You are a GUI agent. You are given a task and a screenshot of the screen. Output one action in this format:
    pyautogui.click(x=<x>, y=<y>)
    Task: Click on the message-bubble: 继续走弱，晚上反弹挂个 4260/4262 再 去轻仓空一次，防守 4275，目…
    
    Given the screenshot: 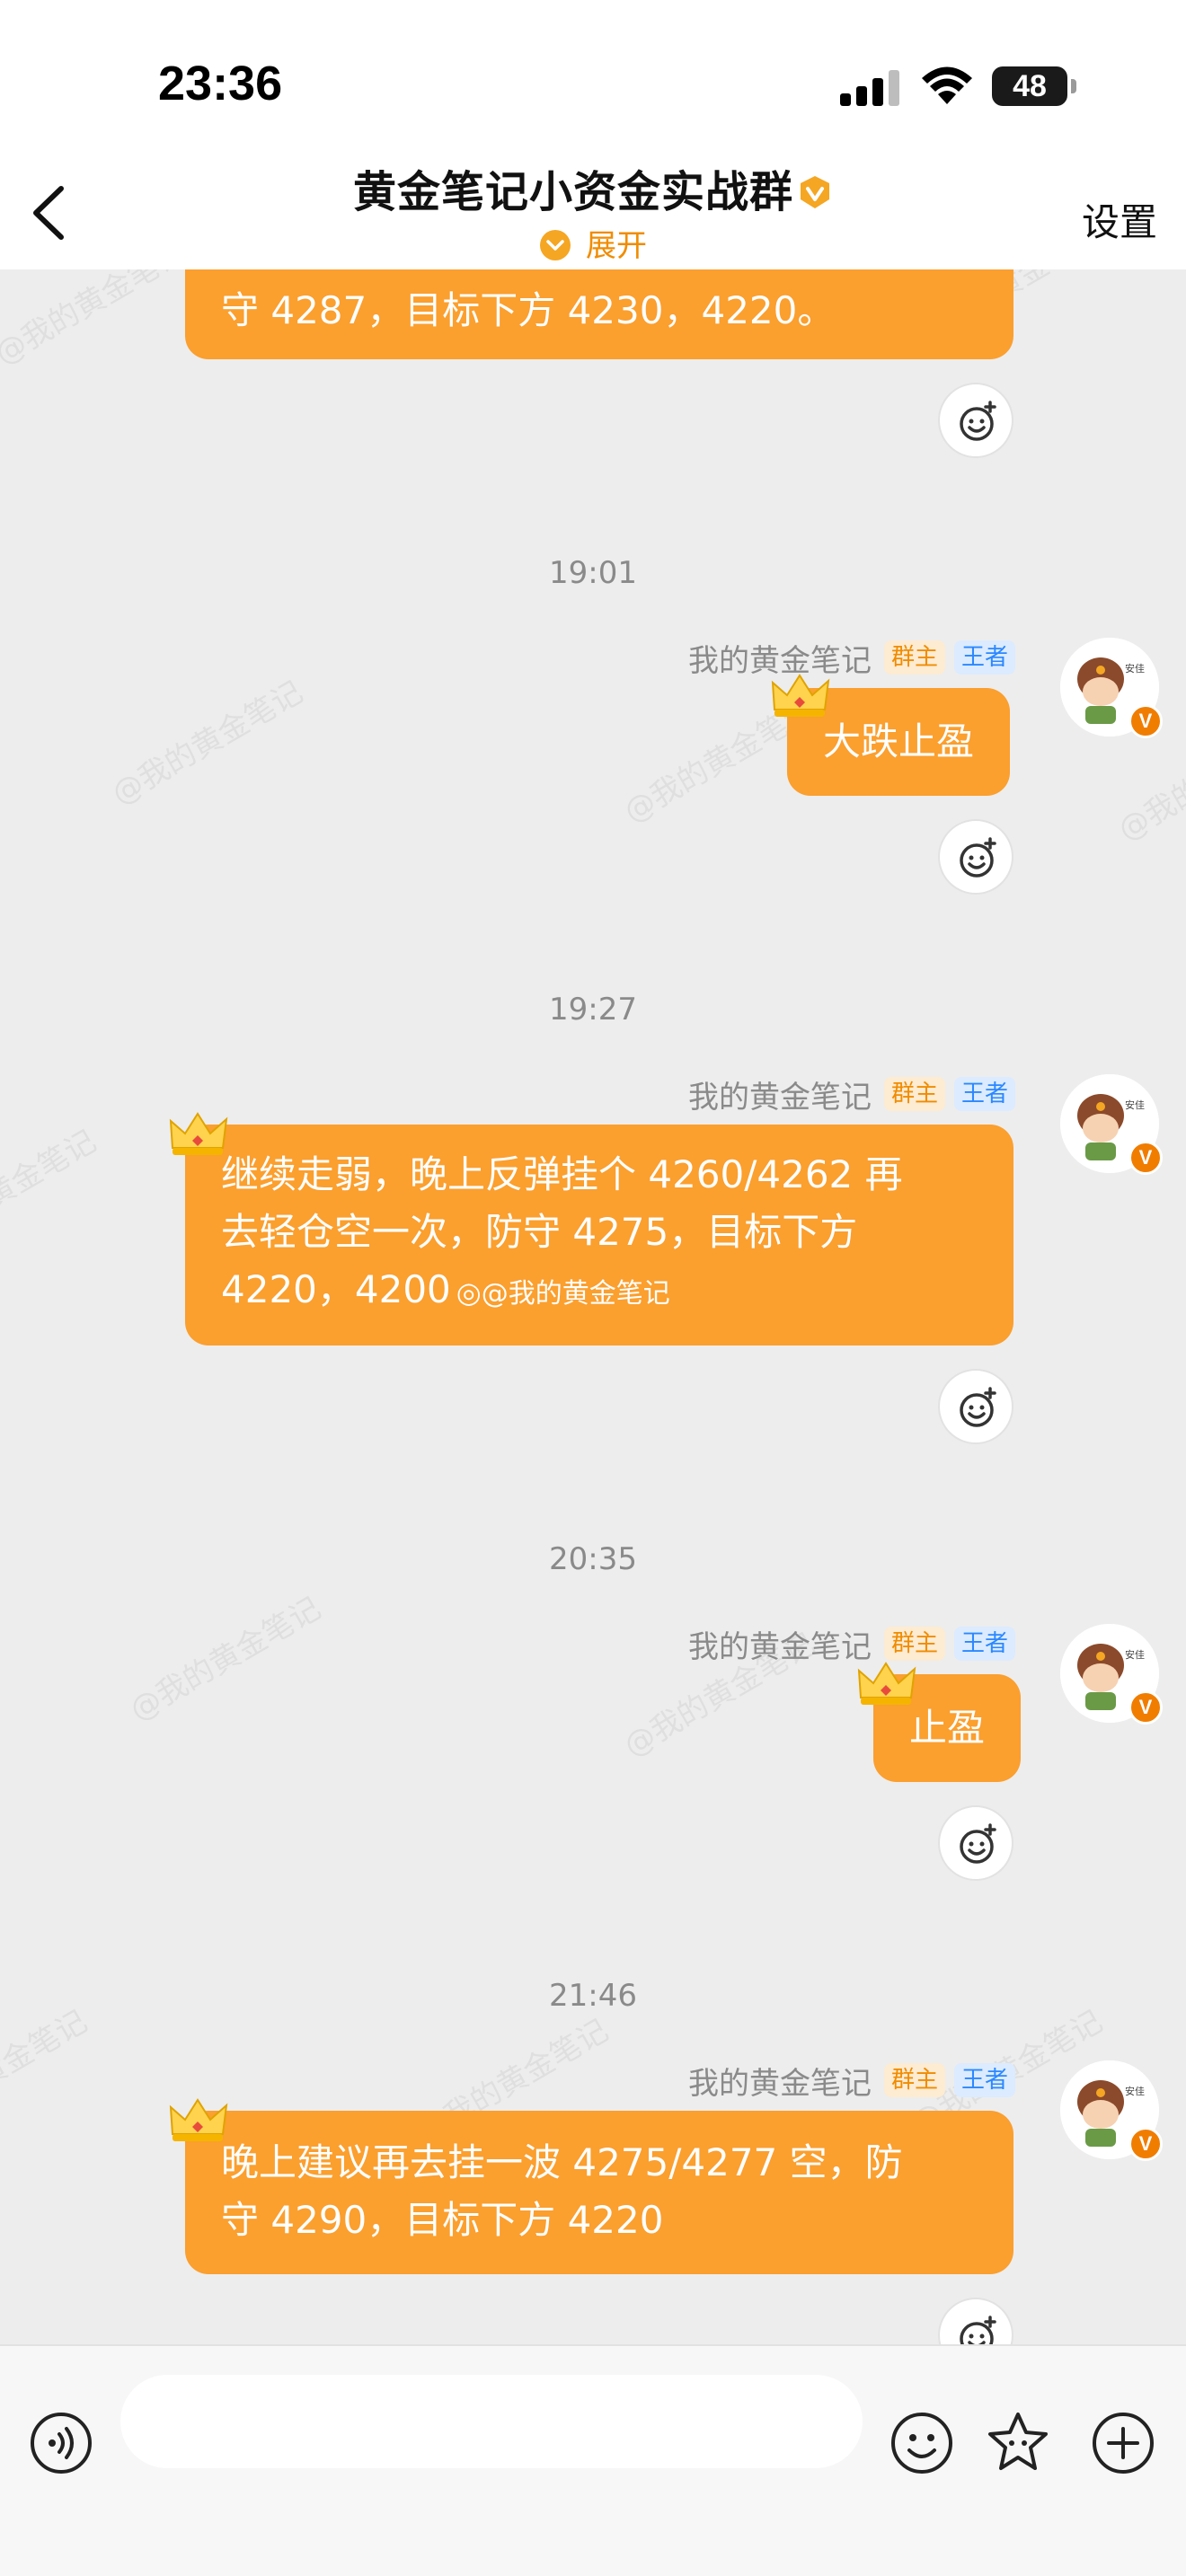 What is the action you would take?
    pyautogui.click(x=599, y=1235)
    